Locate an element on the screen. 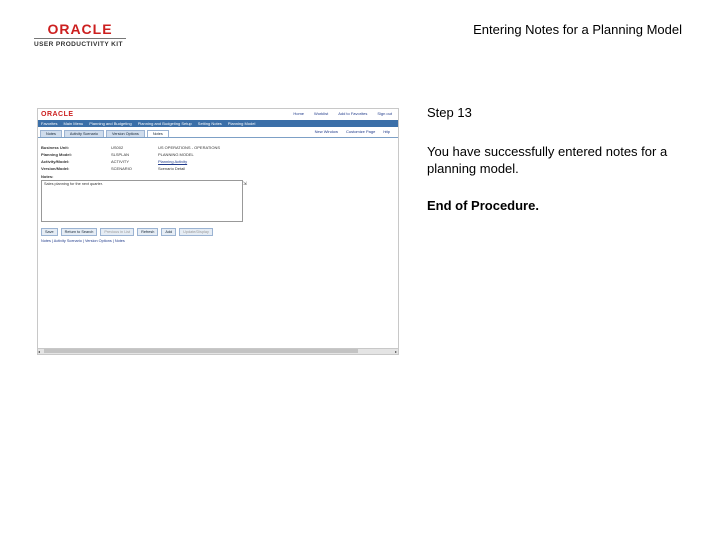 The height and width of the screenshot is (540, 720). ps-oracle-logo: ORACLE is located at coordinates (57, 114).